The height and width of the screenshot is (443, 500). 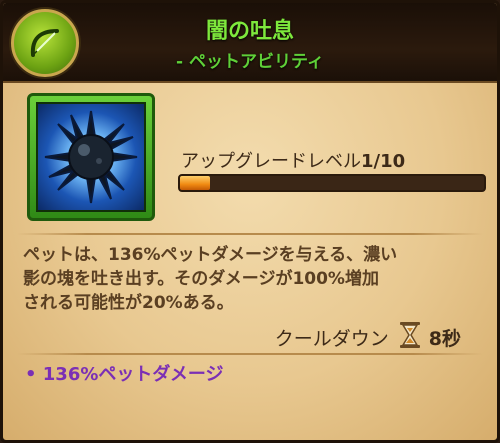 I want to click on spiked-orb-icon, so click(x=91, y=157).